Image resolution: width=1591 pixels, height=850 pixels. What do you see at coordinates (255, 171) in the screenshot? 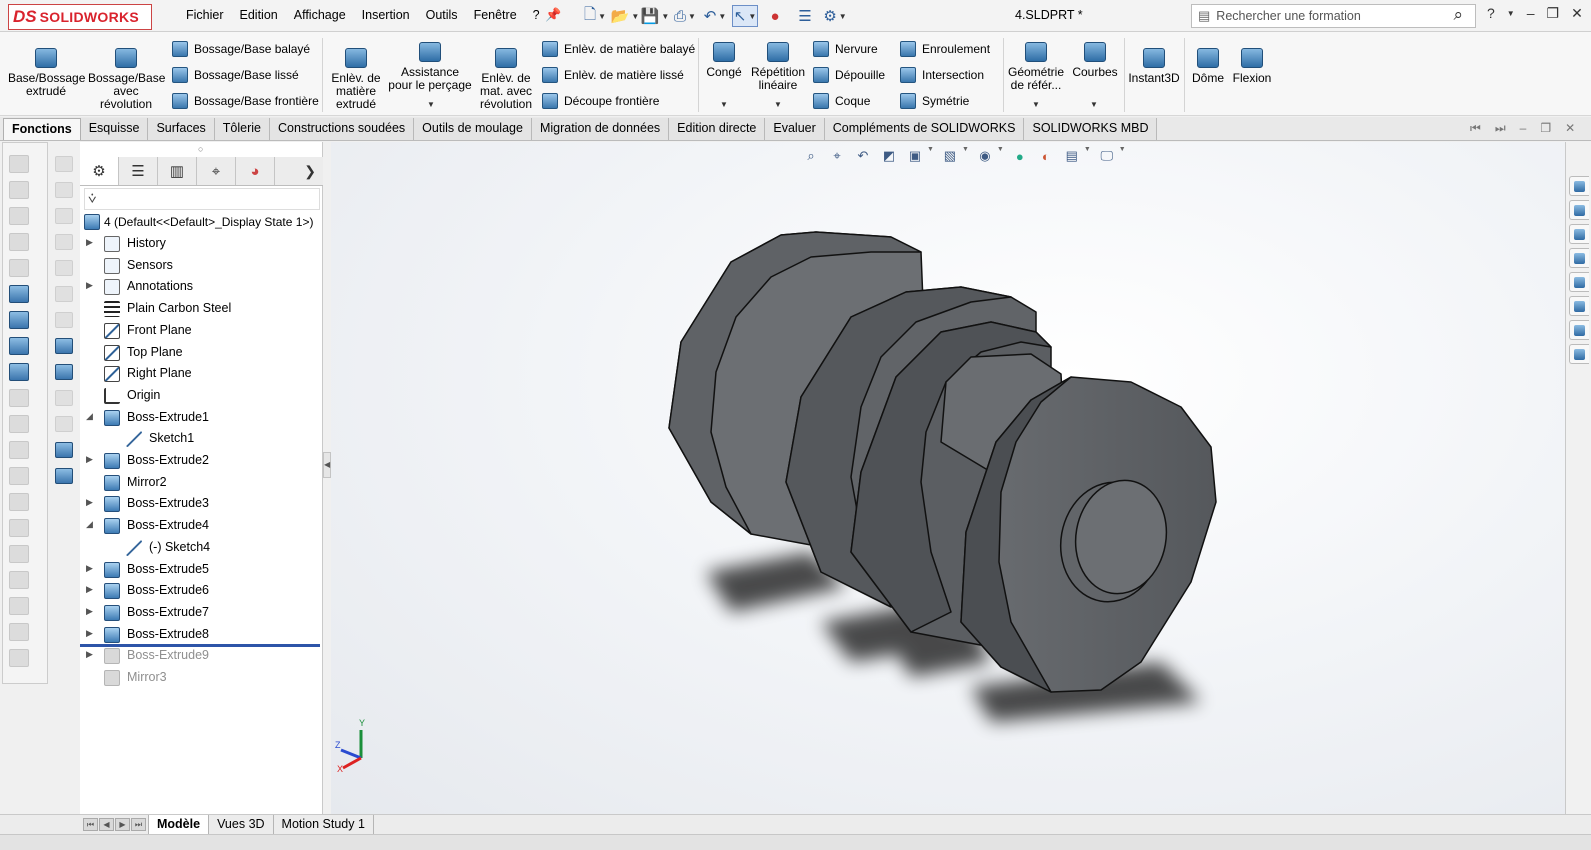
I see `display-manager-tab-icon: ◕` at bounding box center [255, 171].